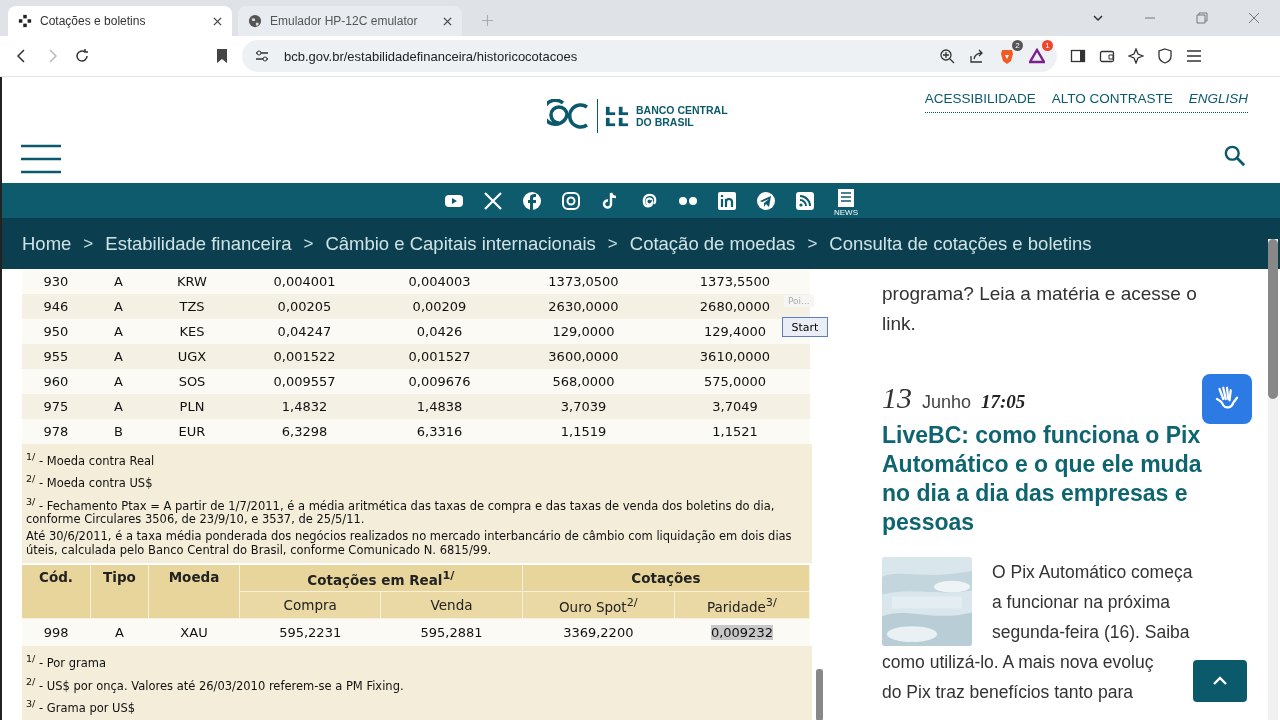 This screenshot has height=720, width=1280. Describe the element at coordinates (1018, 677) in the screenshot. I see `news-summary: como utilizá-lo. A mais nova evoluç do Pix traz benefícios tanto para` at that location.